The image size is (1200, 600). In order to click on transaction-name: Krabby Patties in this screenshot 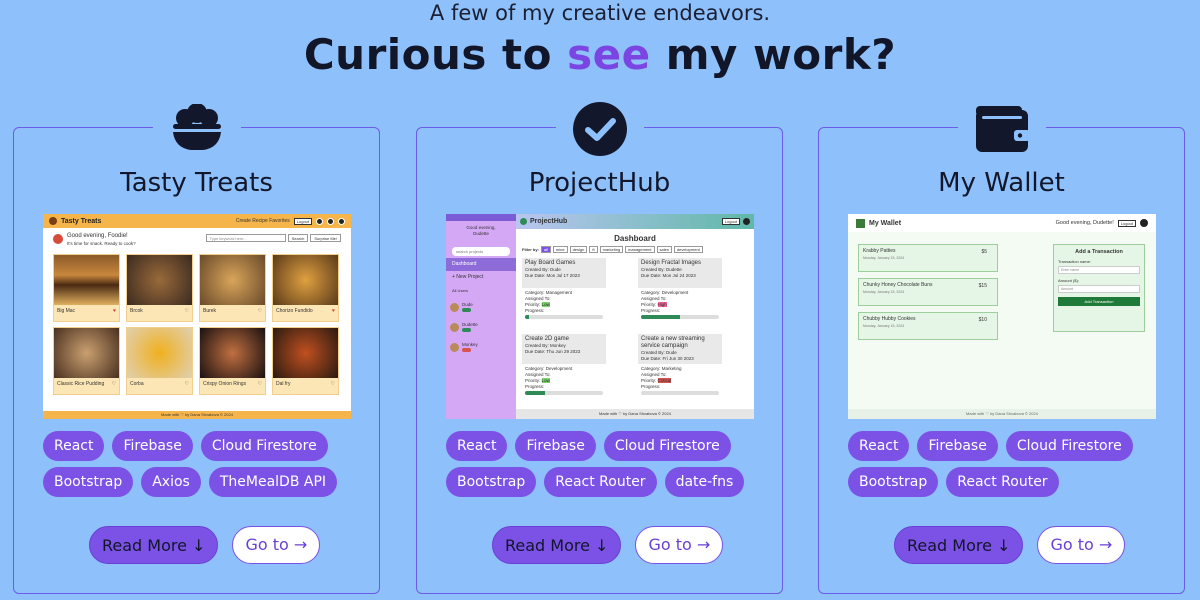, I will do `click(879, 251)`.